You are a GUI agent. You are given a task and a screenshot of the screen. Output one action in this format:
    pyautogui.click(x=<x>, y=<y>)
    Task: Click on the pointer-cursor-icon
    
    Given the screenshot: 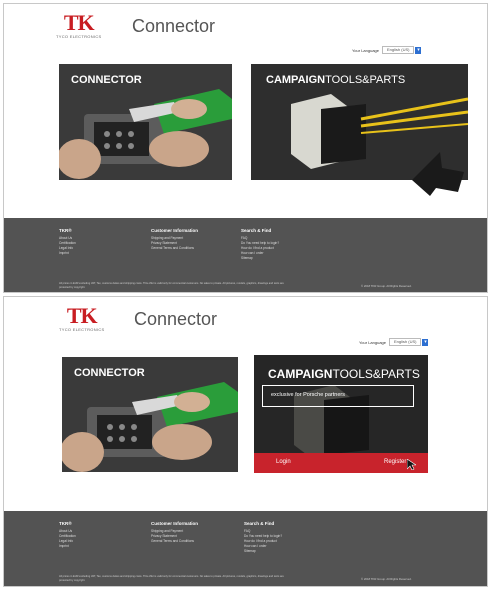 What is the action you would take?
    pyautogui.click(x=411, y=464)
    